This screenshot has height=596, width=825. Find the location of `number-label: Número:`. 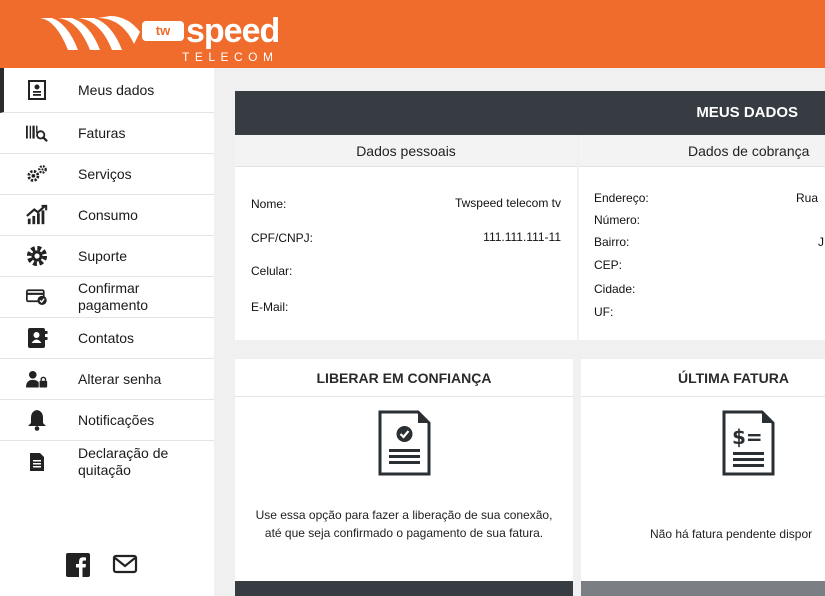

number-label: Número: is located at coordinates (617, 220).